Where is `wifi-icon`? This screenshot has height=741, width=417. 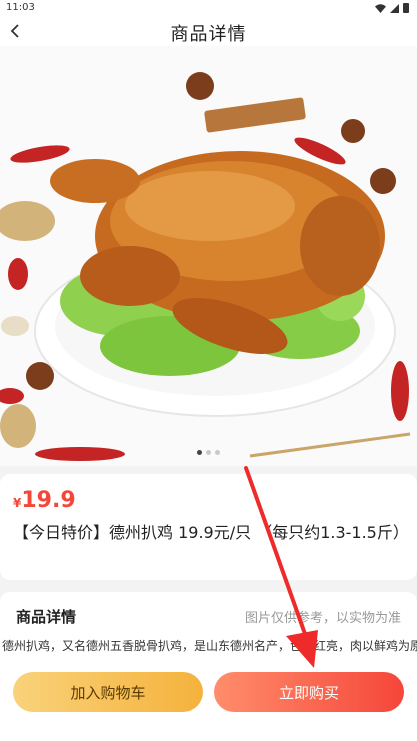
wifi-icon is located at coordinates (380, 8).